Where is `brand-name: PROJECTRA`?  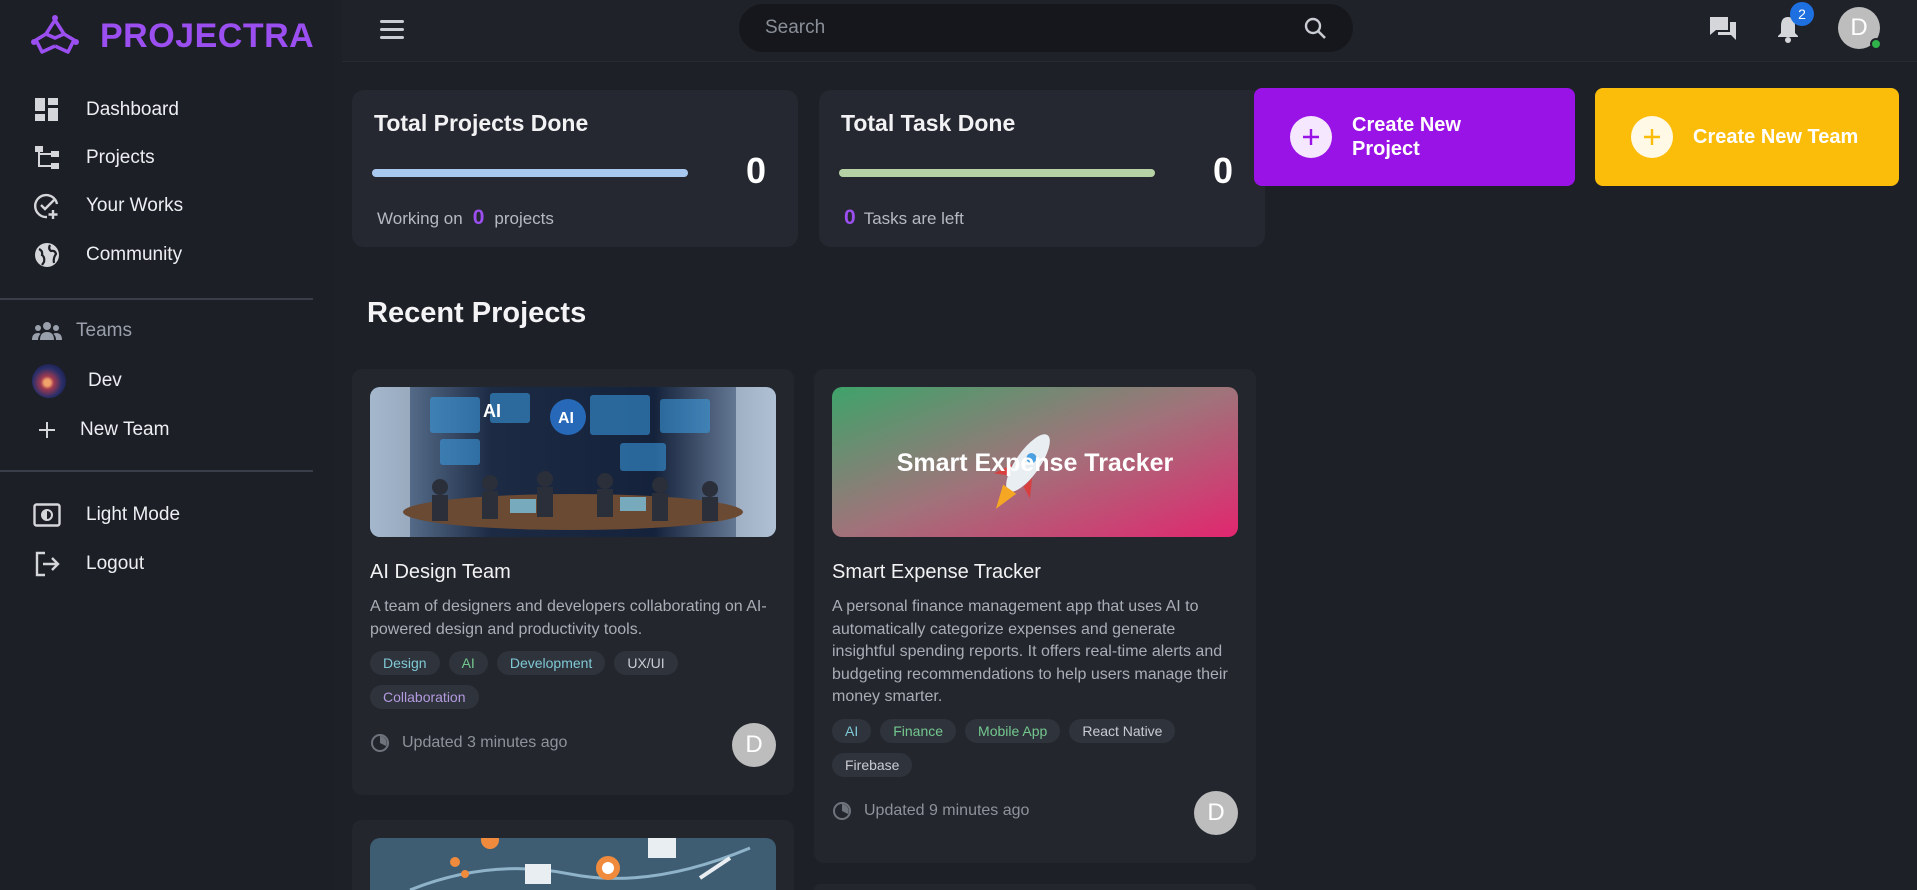 brand-name: PROJECTRA is located at coordinates (207, 35).